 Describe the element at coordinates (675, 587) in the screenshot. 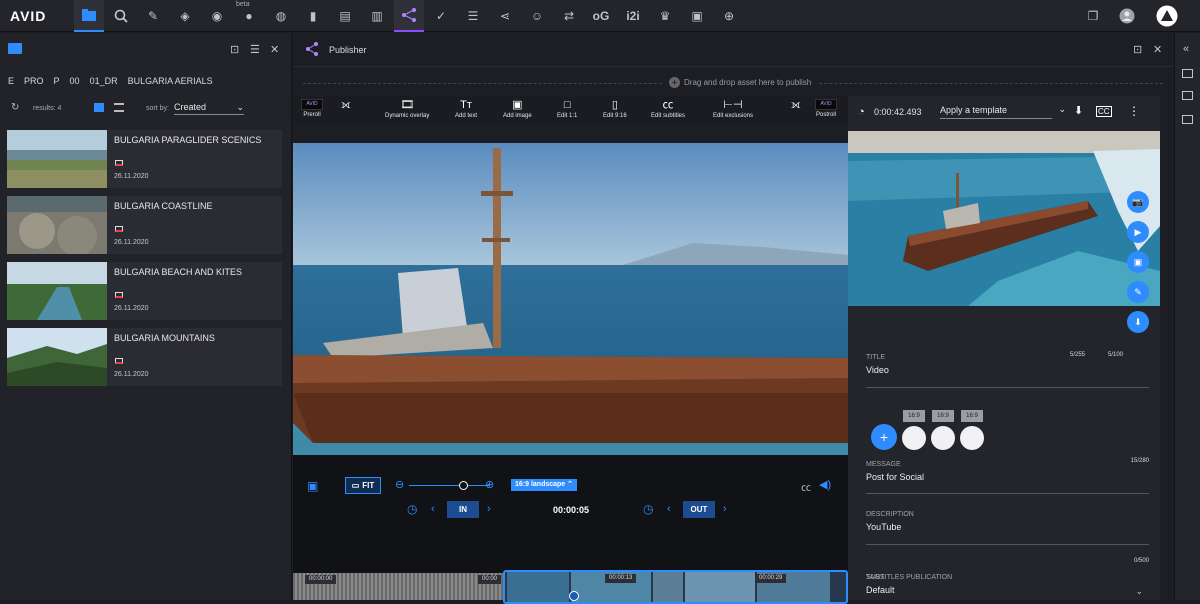

I see `timeline-selection: 00:00:13 00:00:29` at that location.